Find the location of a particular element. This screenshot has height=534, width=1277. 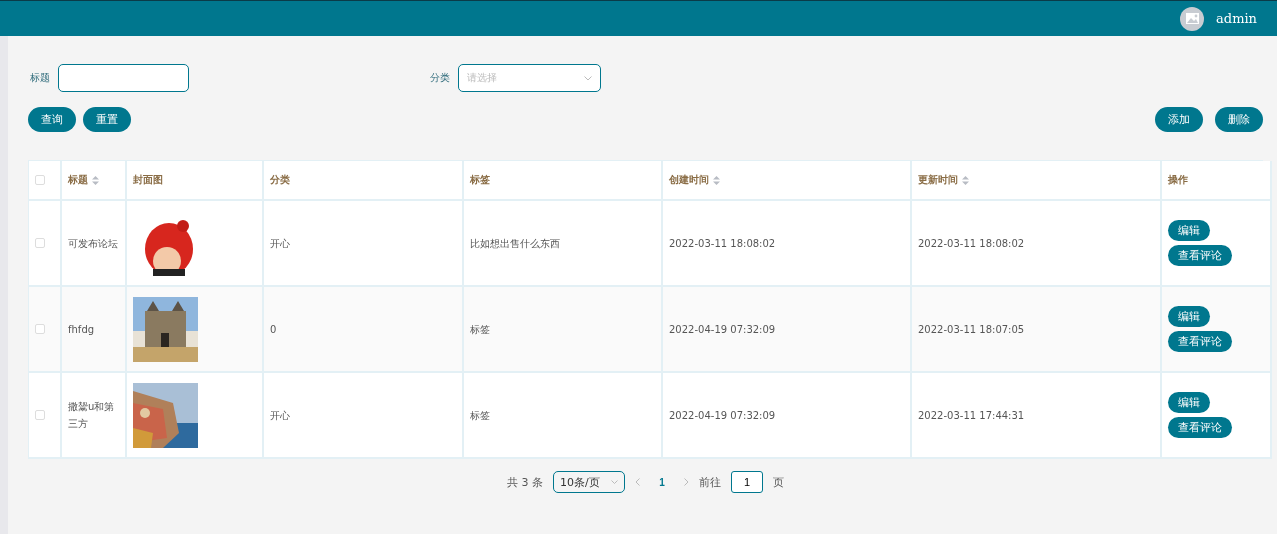

table-cell-text: 撒鬶u和第三方 is located at coordinates (92, 415).